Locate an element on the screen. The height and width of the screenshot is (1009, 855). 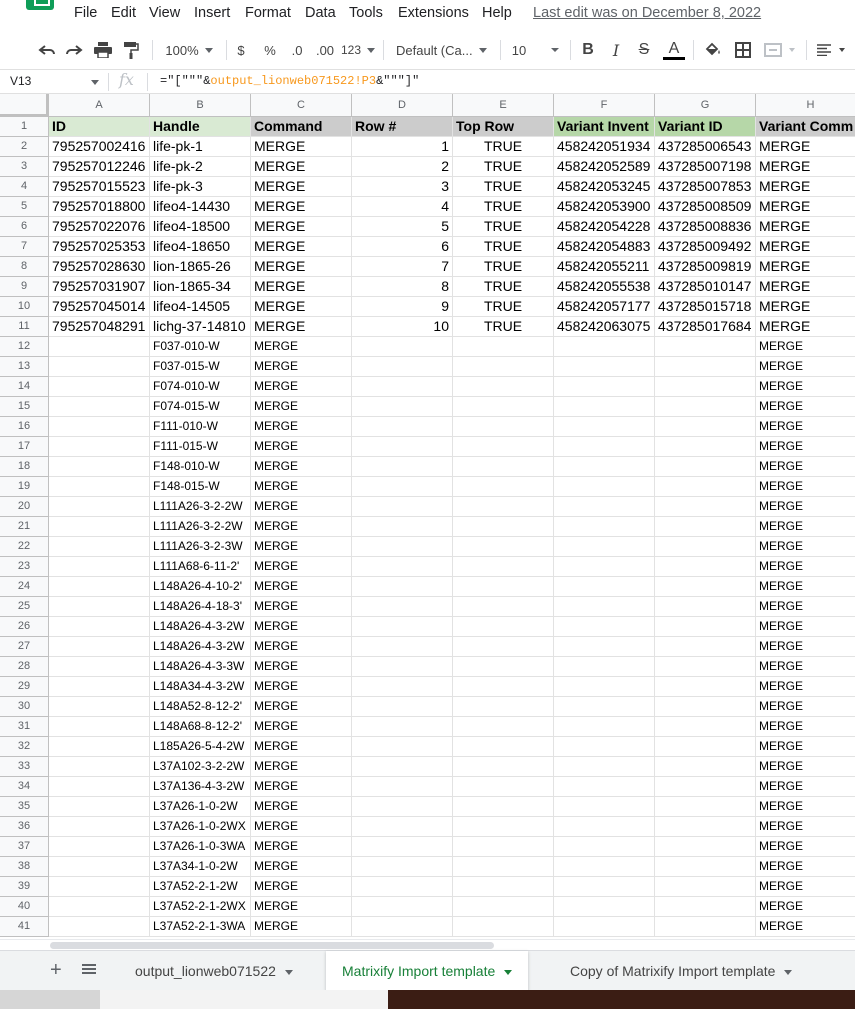
table-cell: 5 is located at coordinates (402, 227).